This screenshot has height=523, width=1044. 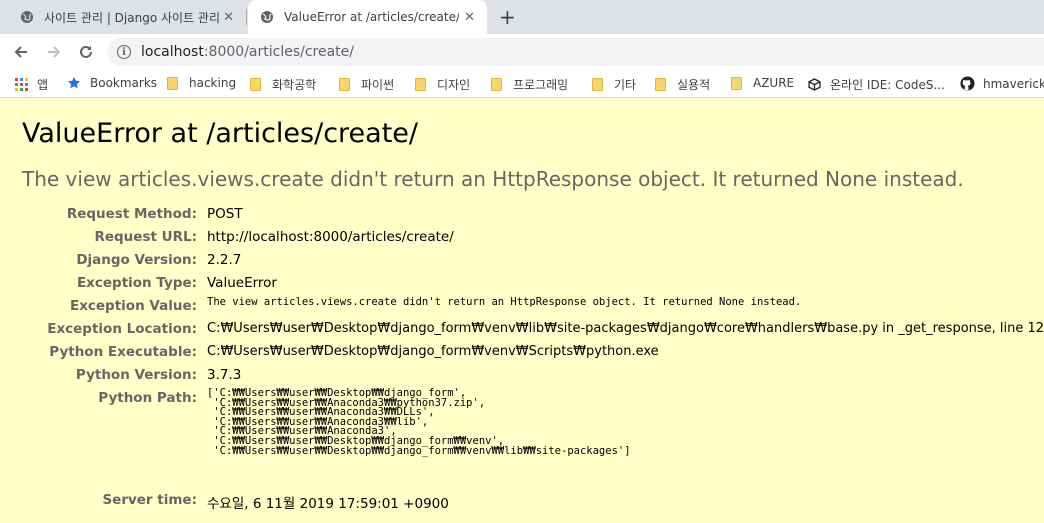 I want to click on tab-django-admin: 사이트 관리 | Django 사이트 관리 ✕, so click(x=127, y=17).